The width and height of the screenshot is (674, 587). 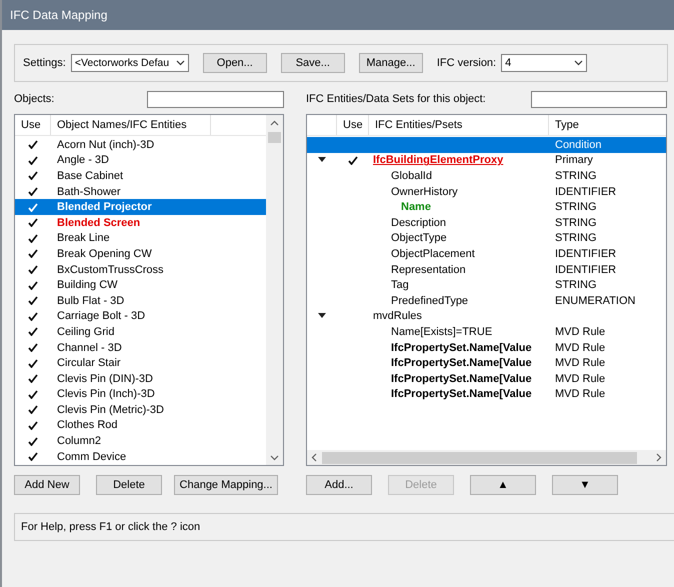 I want to click on object-row: Ceiling Grid, so click(x=140, y=332).